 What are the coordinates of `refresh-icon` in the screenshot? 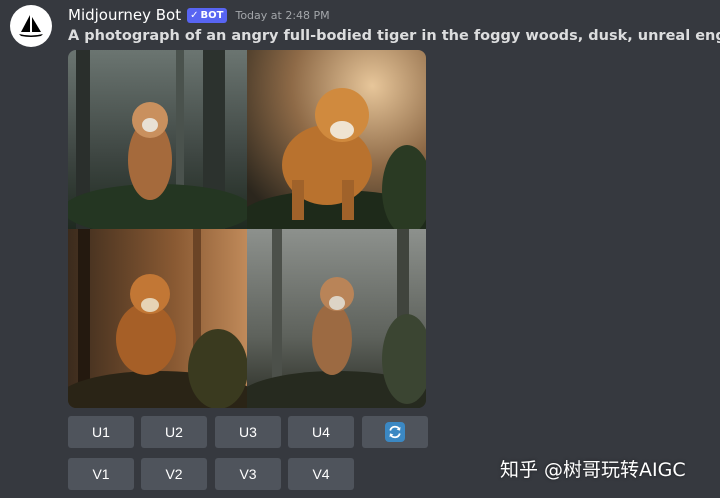 It's located at (395, 432).